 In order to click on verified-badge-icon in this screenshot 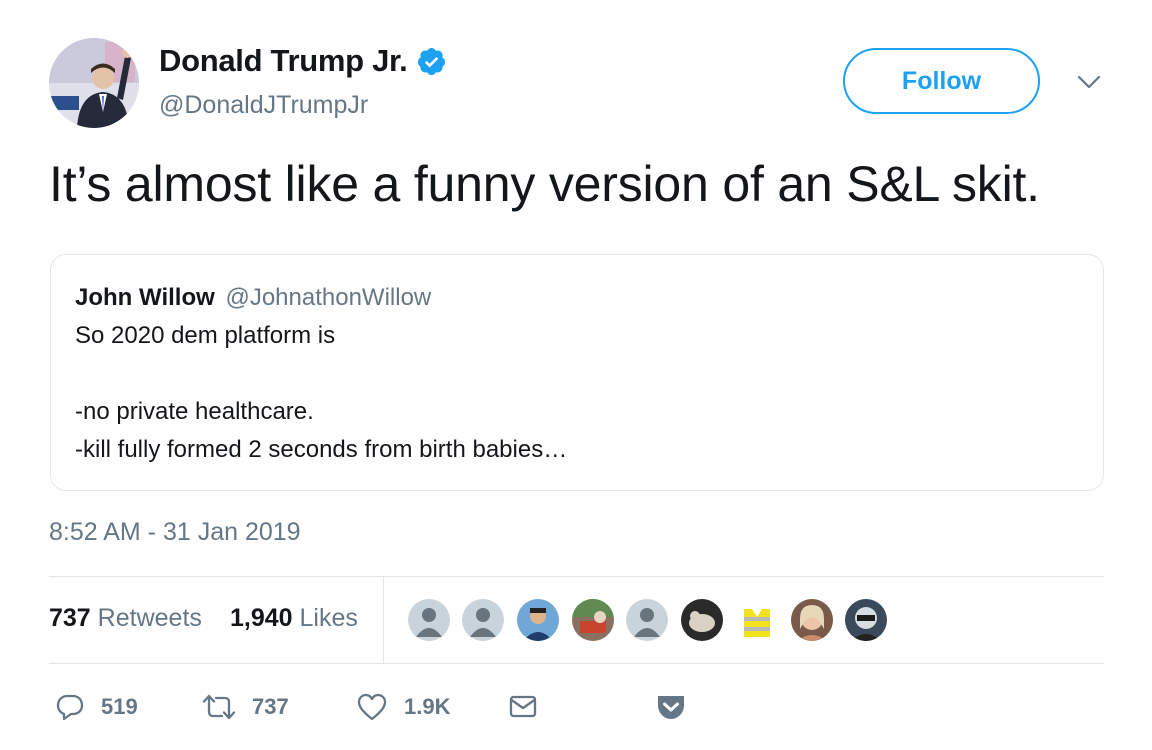, I will do `click(431, 61)`.